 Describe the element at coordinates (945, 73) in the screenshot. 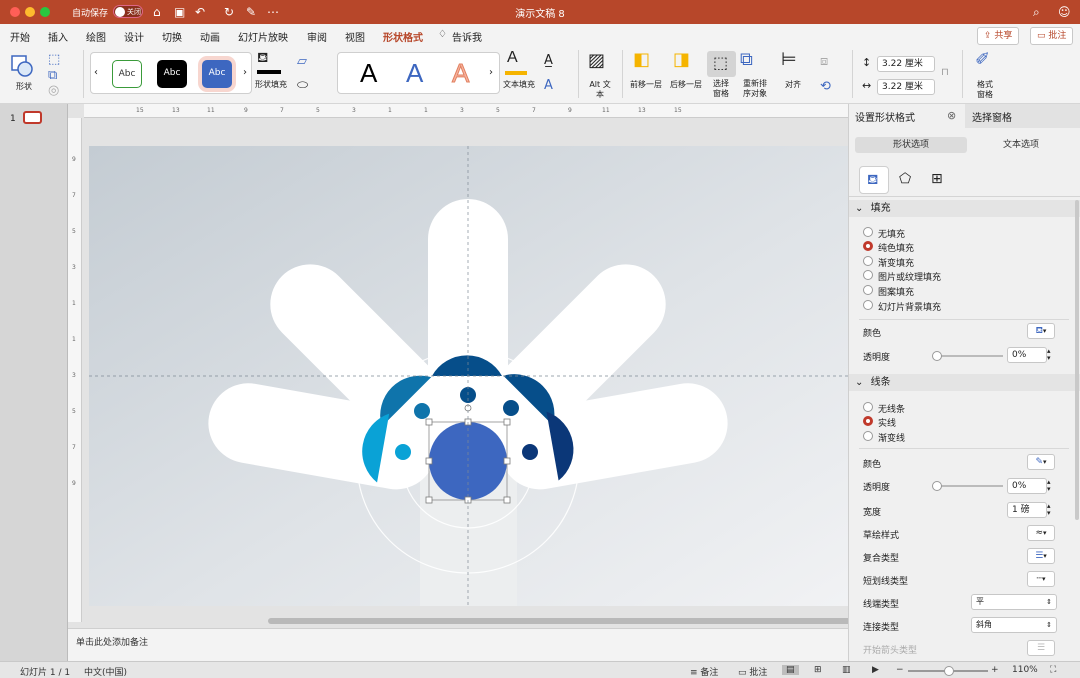

I see `lock-aspect-icon: ⊓` at that location.